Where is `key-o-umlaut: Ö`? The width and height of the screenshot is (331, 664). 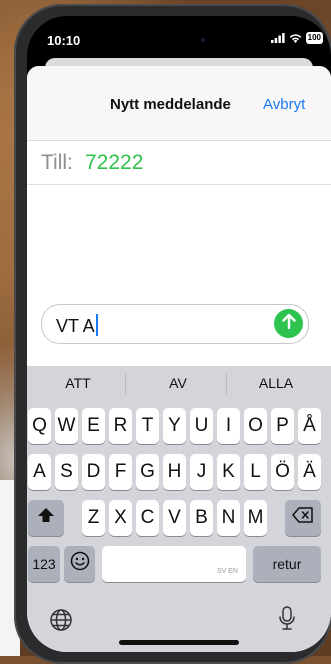 key-o-umlaut: Ö is located at coordinates (282, 472).